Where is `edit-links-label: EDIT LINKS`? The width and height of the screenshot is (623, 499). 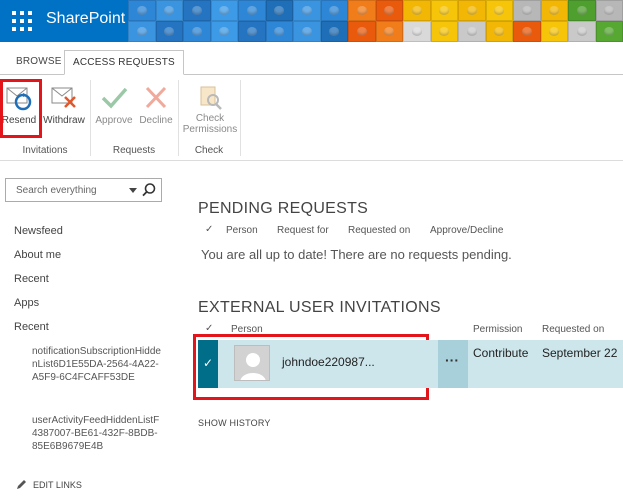 edit-links-label: EDIT LINKS is located at coordinates (57, 485).